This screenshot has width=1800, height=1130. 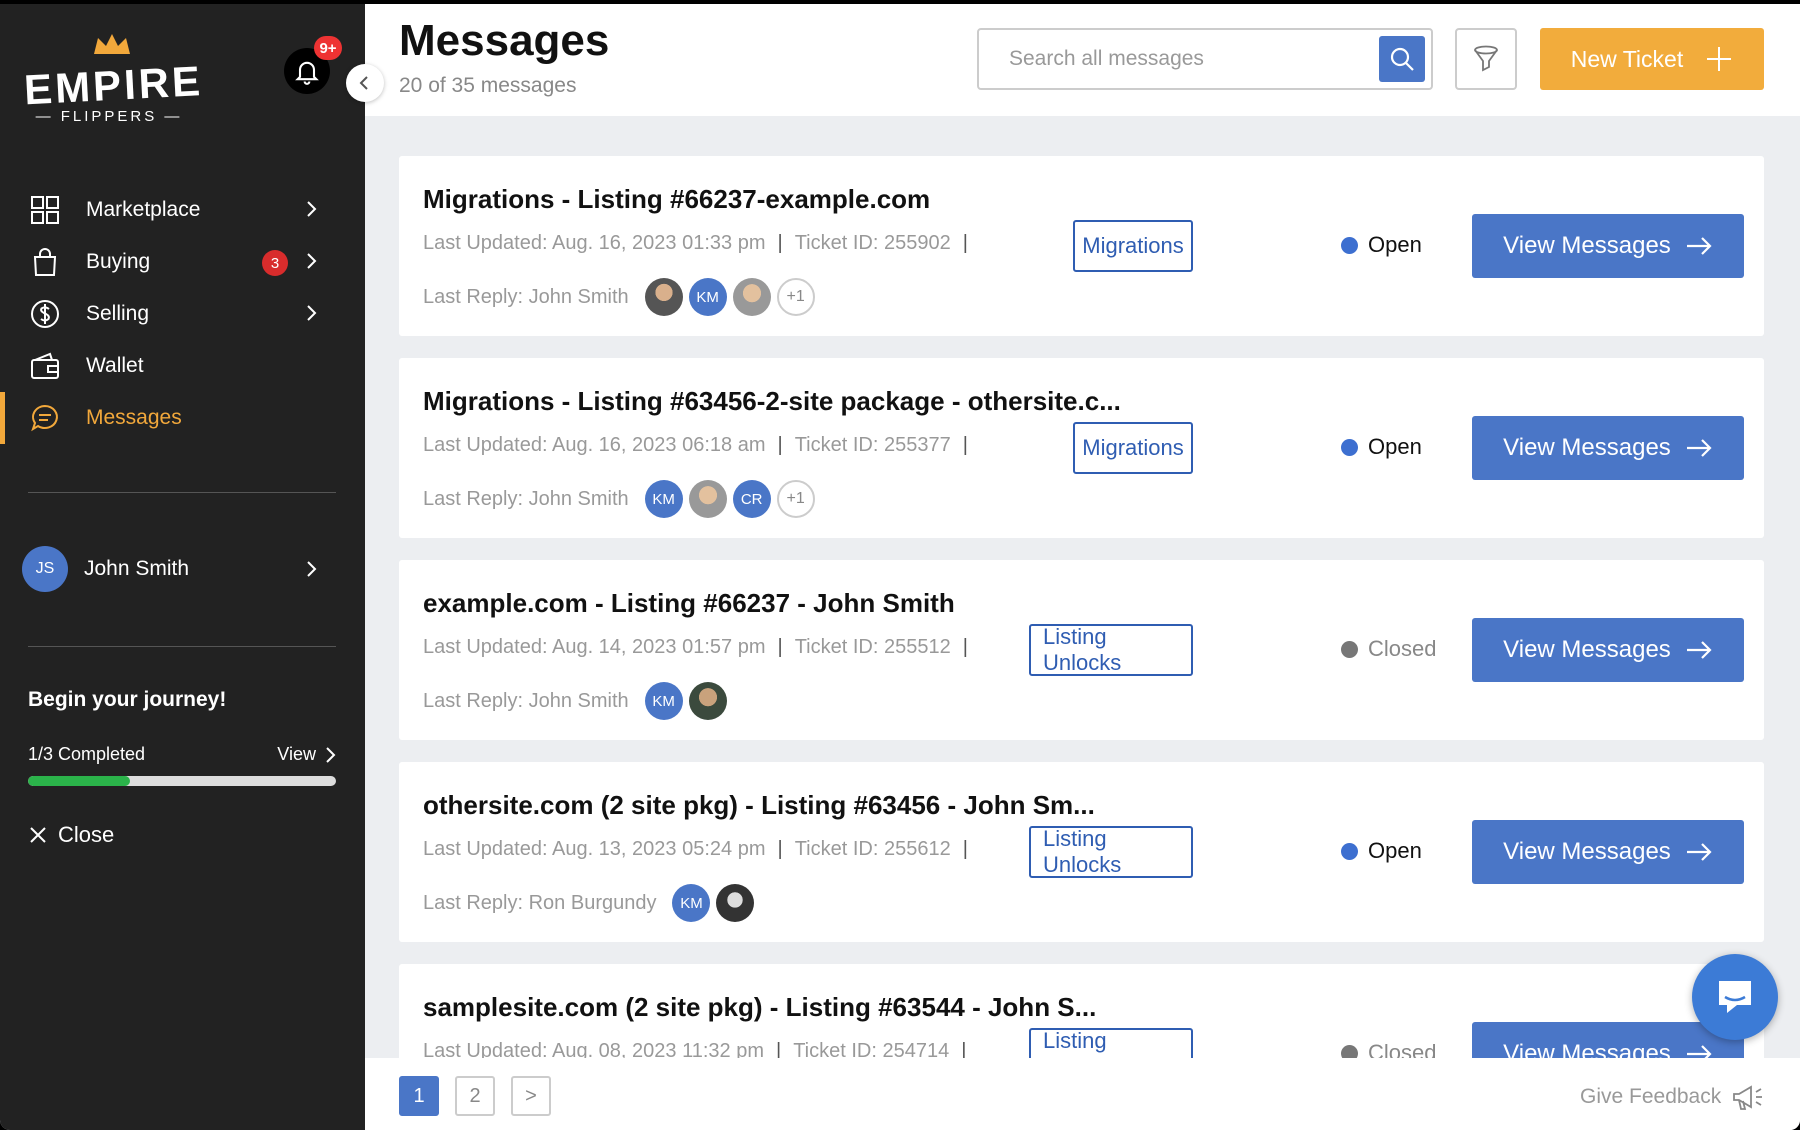 What do you see at coordinates (182, 210) in the screenshot?
I see `sidebar-item-marketplace: Marketplace` at bounding box center [182, 210].